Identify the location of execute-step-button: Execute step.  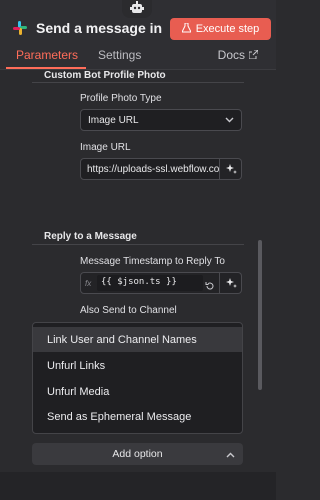
(220, 29).